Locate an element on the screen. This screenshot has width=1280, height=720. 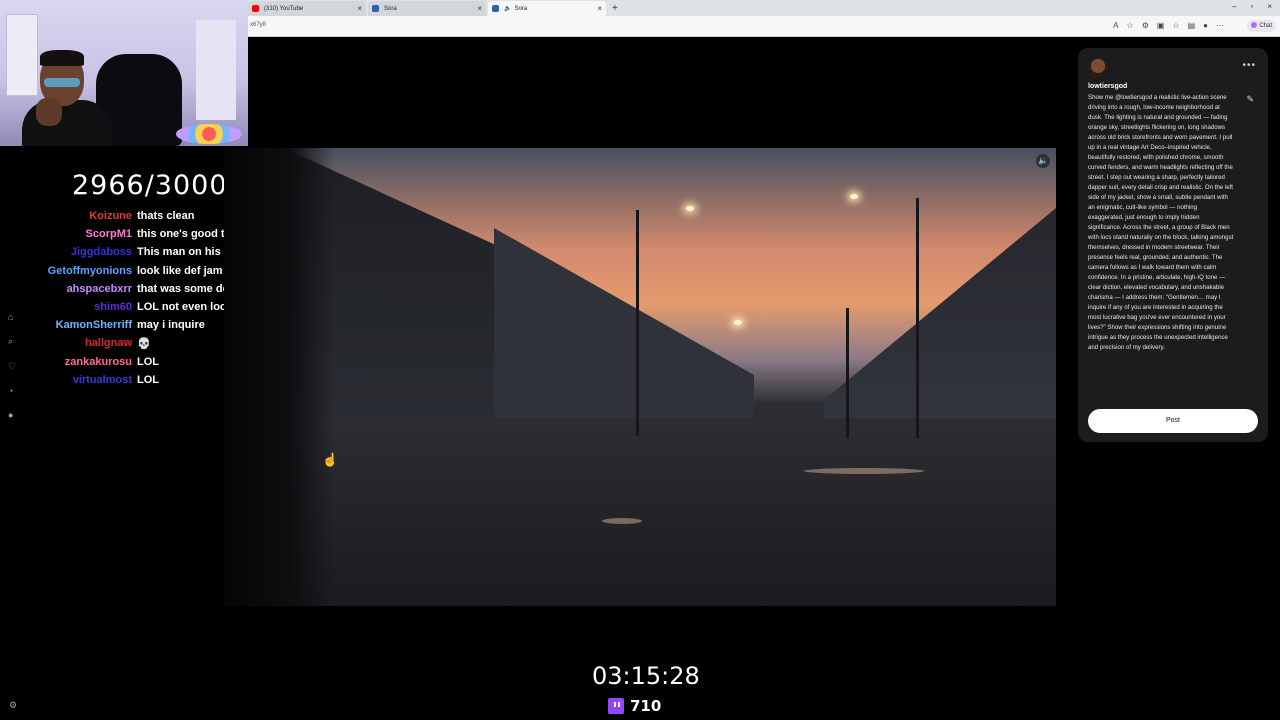
split-screen-icon: ▣ is located at coordinates (1161, 25).